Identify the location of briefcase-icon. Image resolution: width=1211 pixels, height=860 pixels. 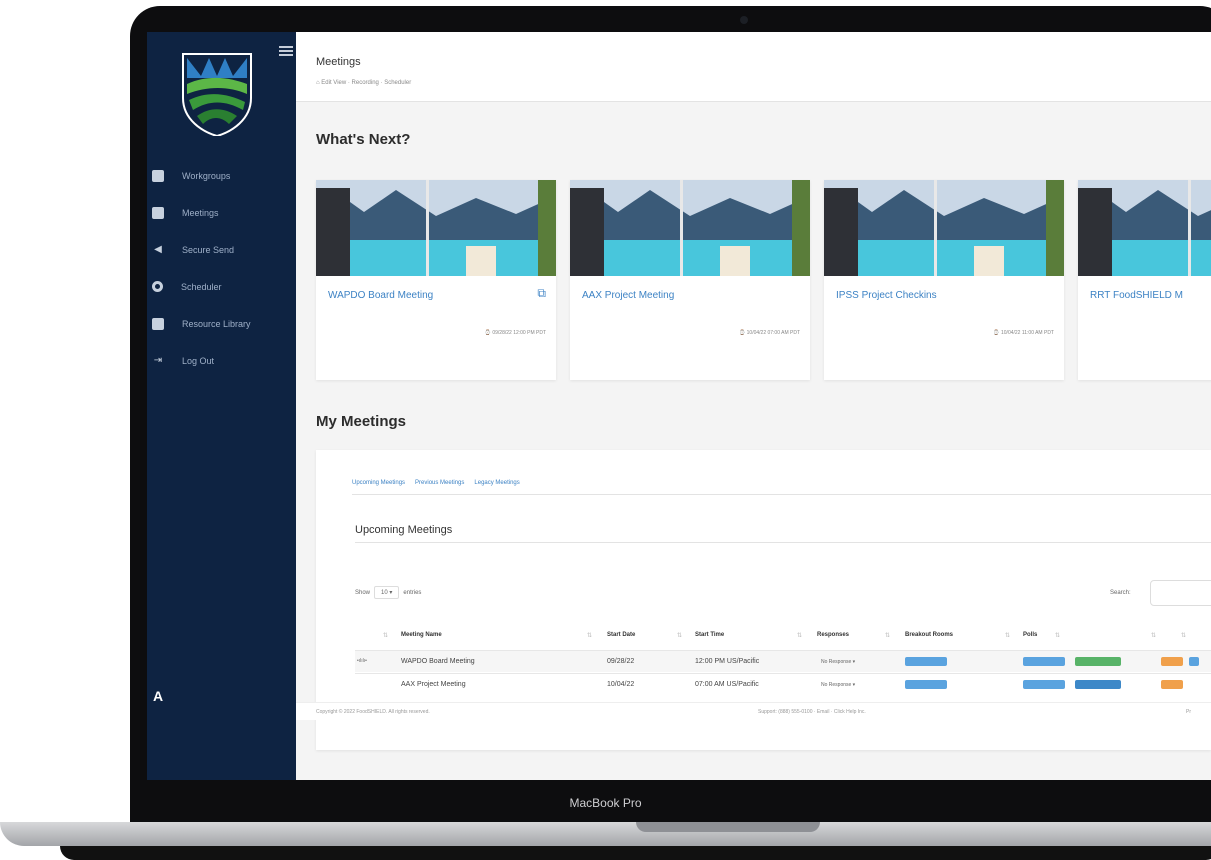
(158, 175).